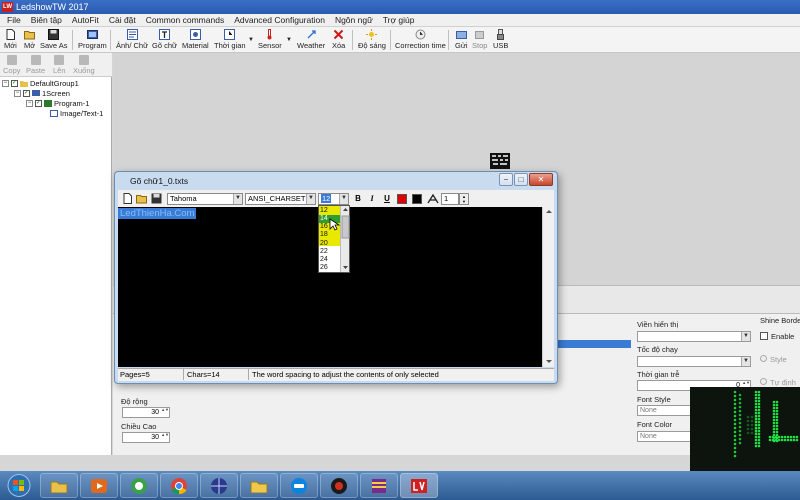 The width and height of the screenshot is (800, 500). Describe the element at coordinates (387, 199) in the screenshot. I see `underline-button: U` at that location.